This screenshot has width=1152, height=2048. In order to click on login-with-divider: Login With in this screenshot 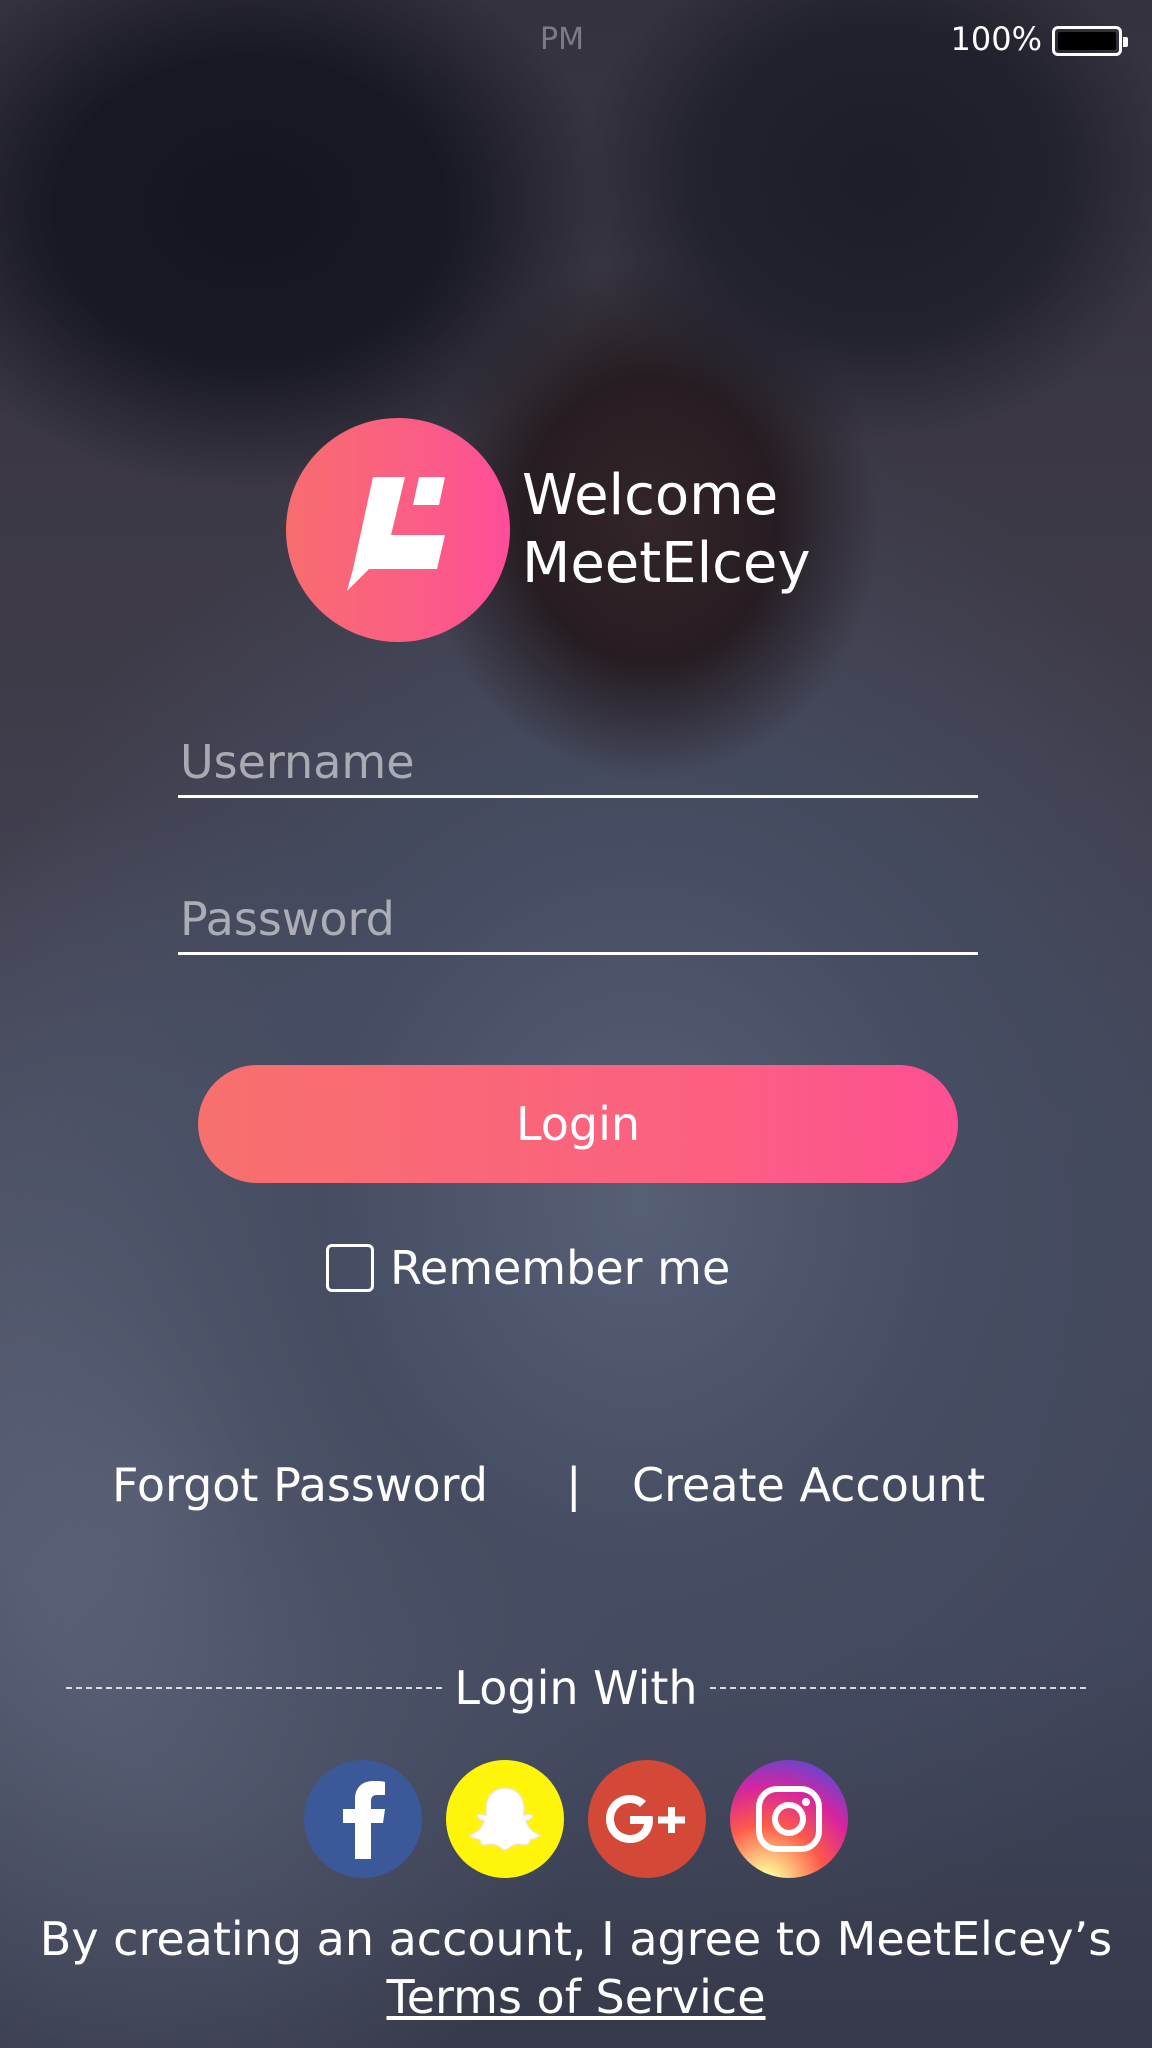, I will do `click(576, 1688)`.